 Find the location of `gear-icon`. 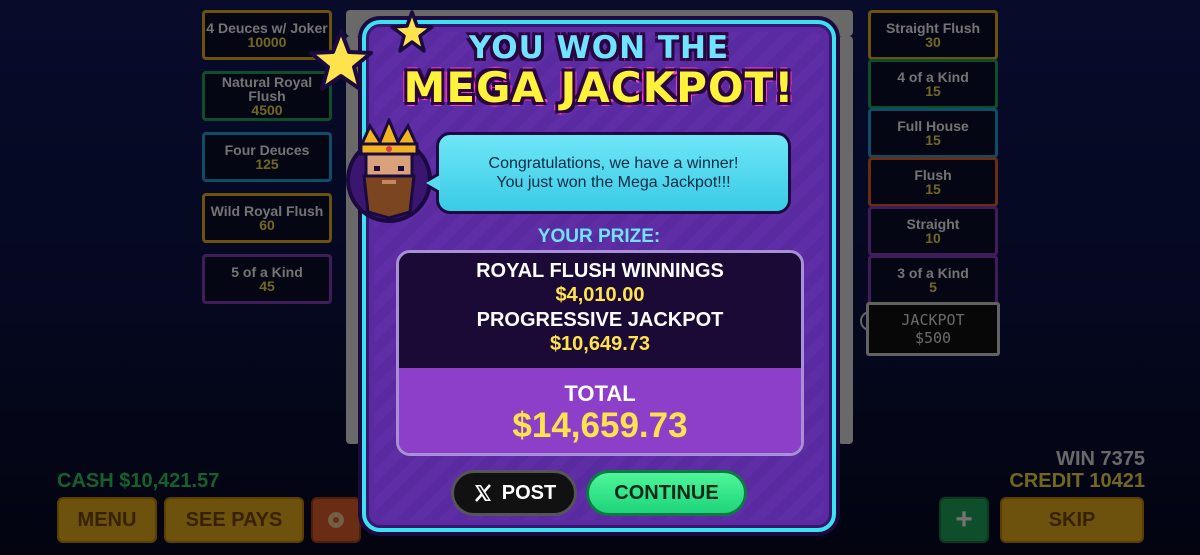

gear-icon is located at coordinates (336, 520).